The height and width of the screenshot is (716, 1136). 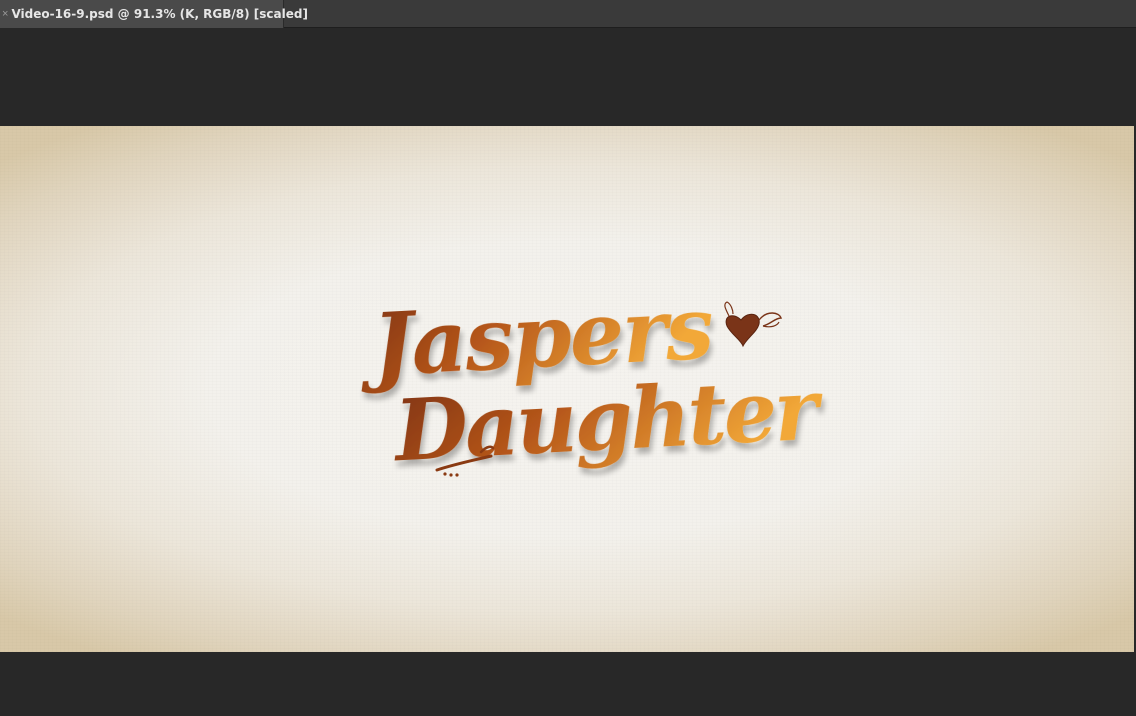 What do you see at coordinates (753, 324) in the screenshot?
I see `winged-heart-icon` at bounding box center [753, 324].